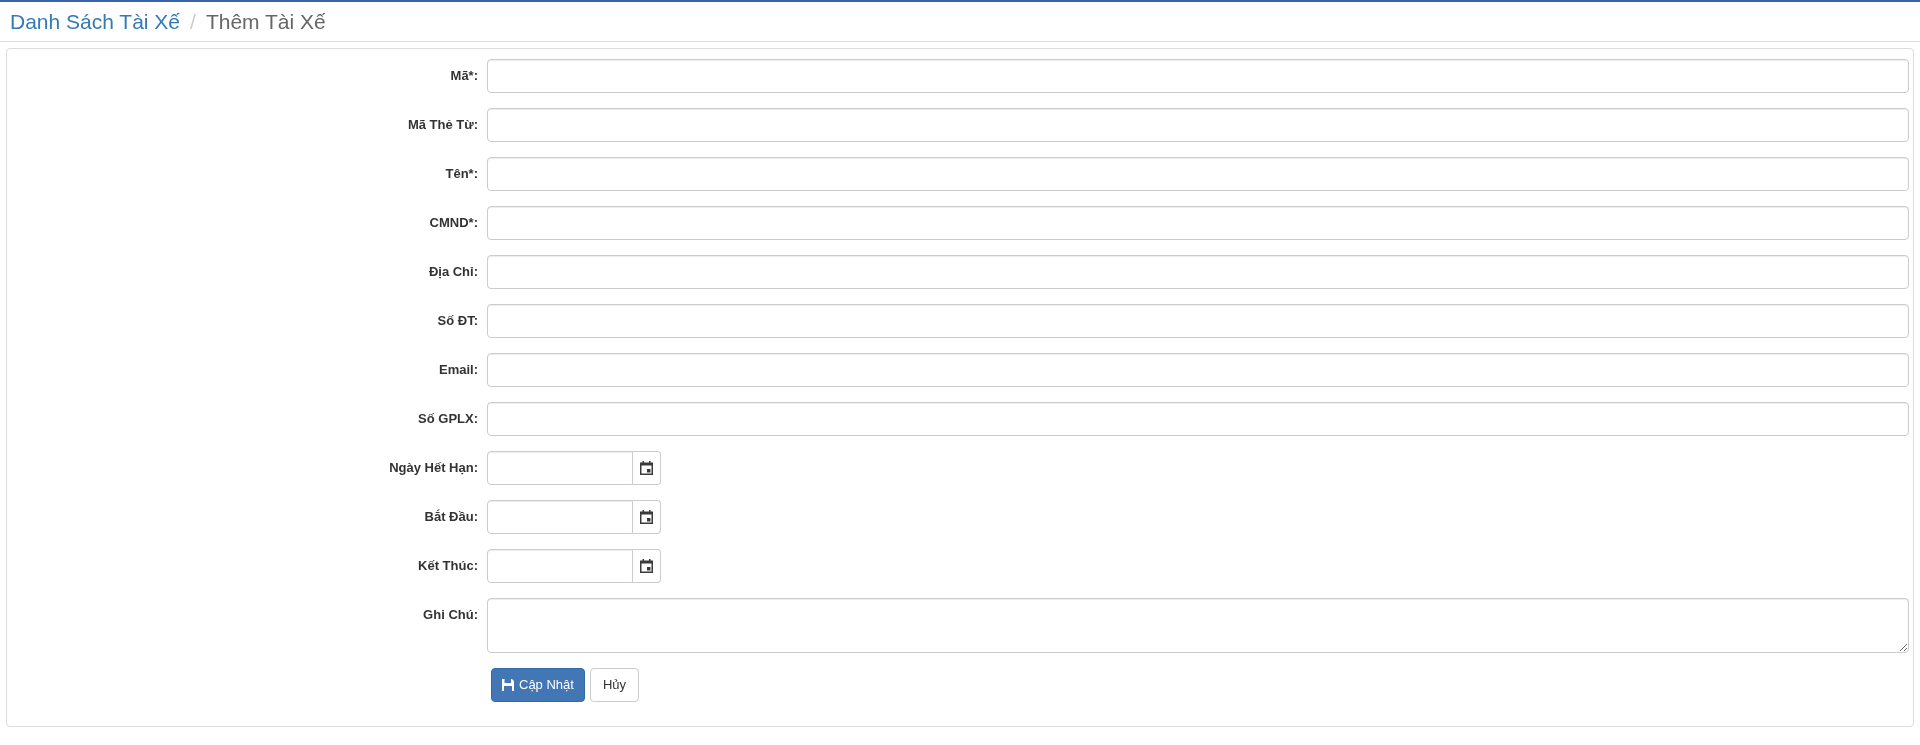 The height and width of the screenshot is (745, 1920). What do you see at coordinates (464, 76) in the screenshot?
I see `field-label: Mã*:` at bounding box center [464, 76].